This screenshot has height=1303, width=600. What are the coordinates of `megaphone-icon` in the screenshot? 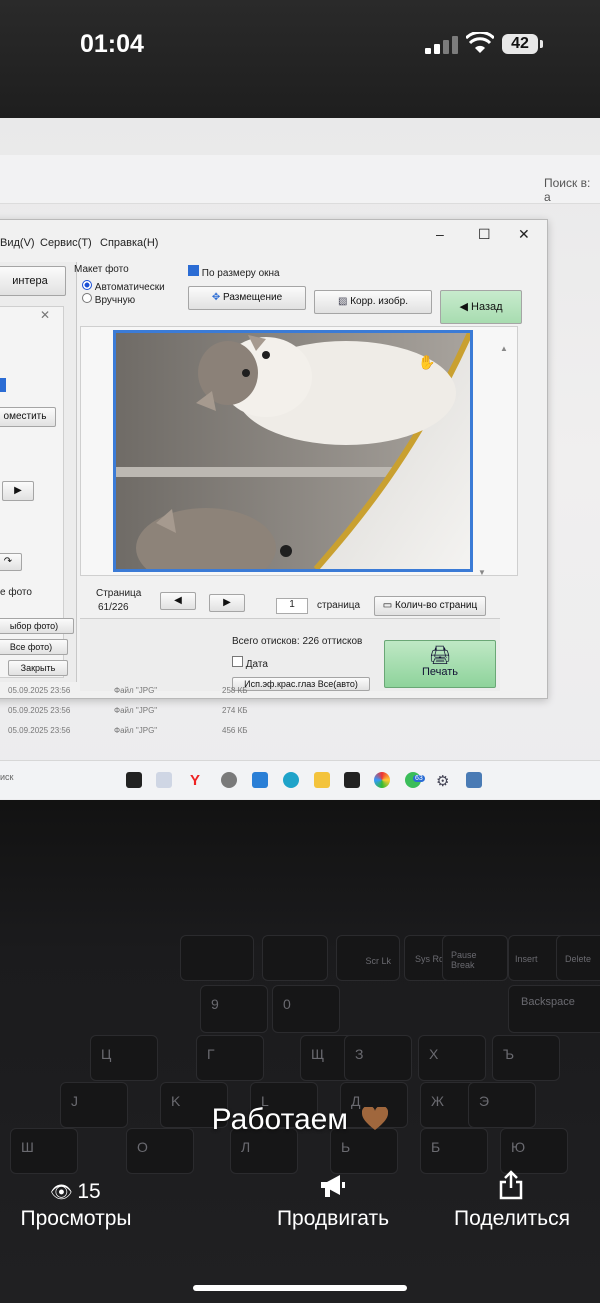 It's located at (333, 1186).